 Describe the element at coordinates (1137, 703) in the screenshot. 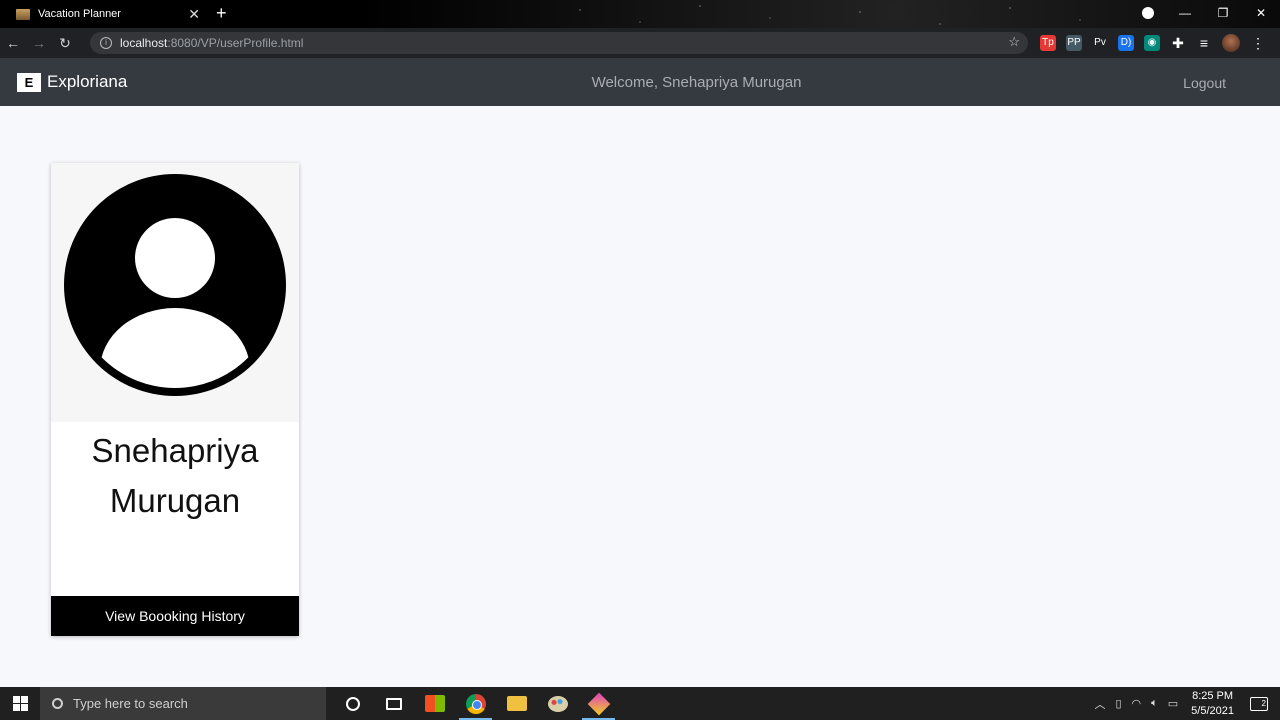

I see `wifi-icon: ◠` at that location.